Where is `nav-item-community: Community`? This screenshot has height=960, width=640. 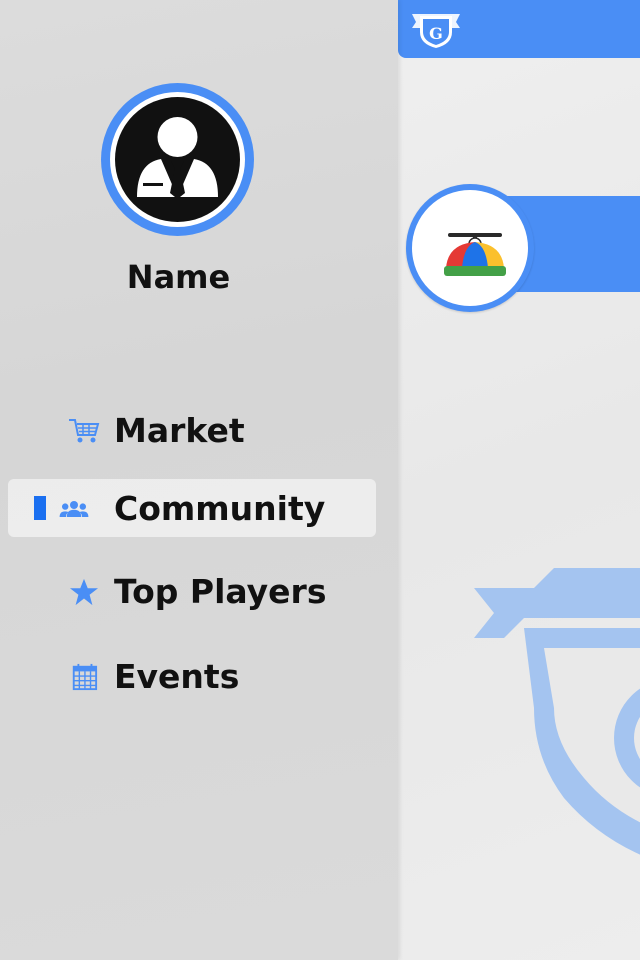 nav-item-community: Community is located at coordinates (199, 508).